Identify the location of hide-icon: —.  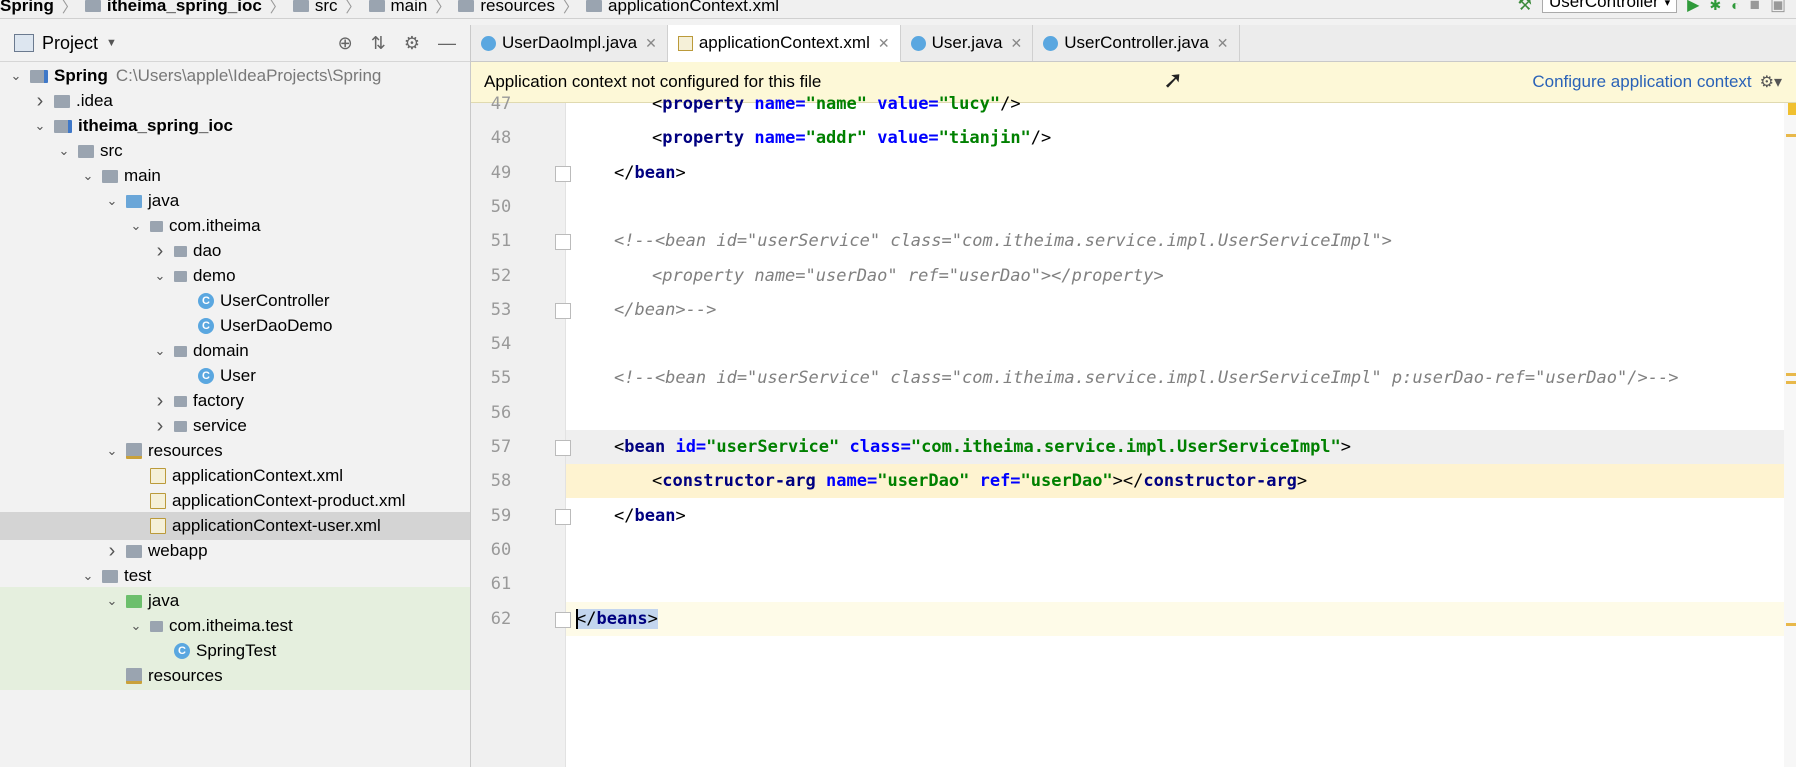
(447, 43).